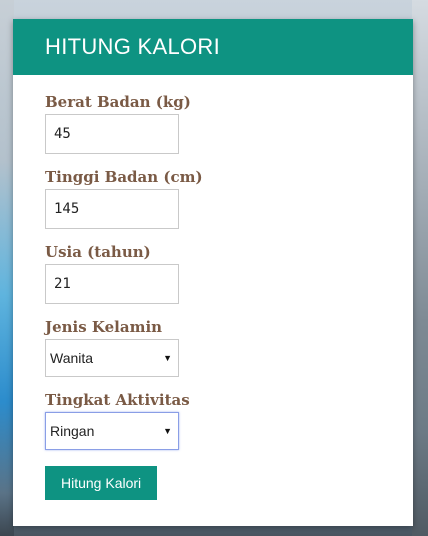  What do you see at coordinates (133, 46) in the screenshot?
I see `page-title: HITUNG KALORI` at bounding box center [133, 46].